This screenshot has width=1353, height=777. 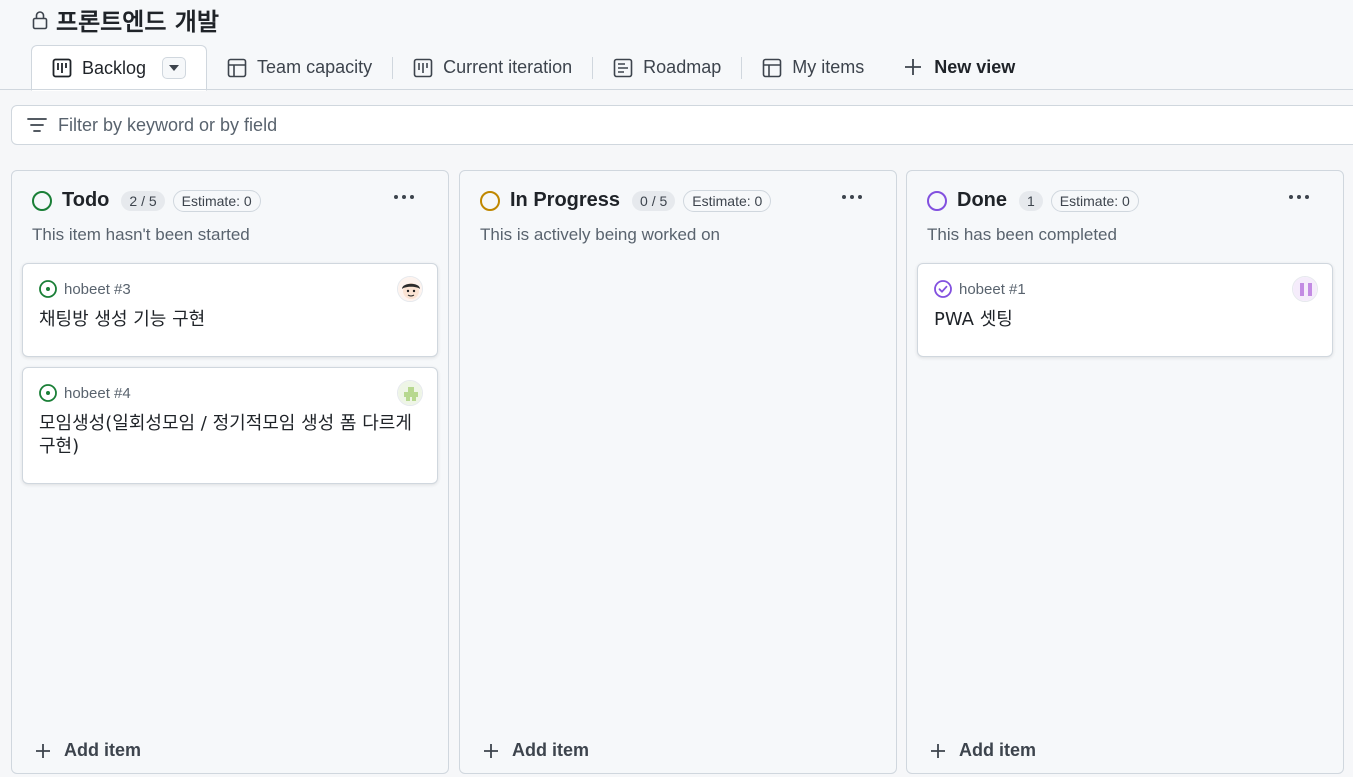 I want to click on card-meta: hobeet #4, so click(x=84, y=393).